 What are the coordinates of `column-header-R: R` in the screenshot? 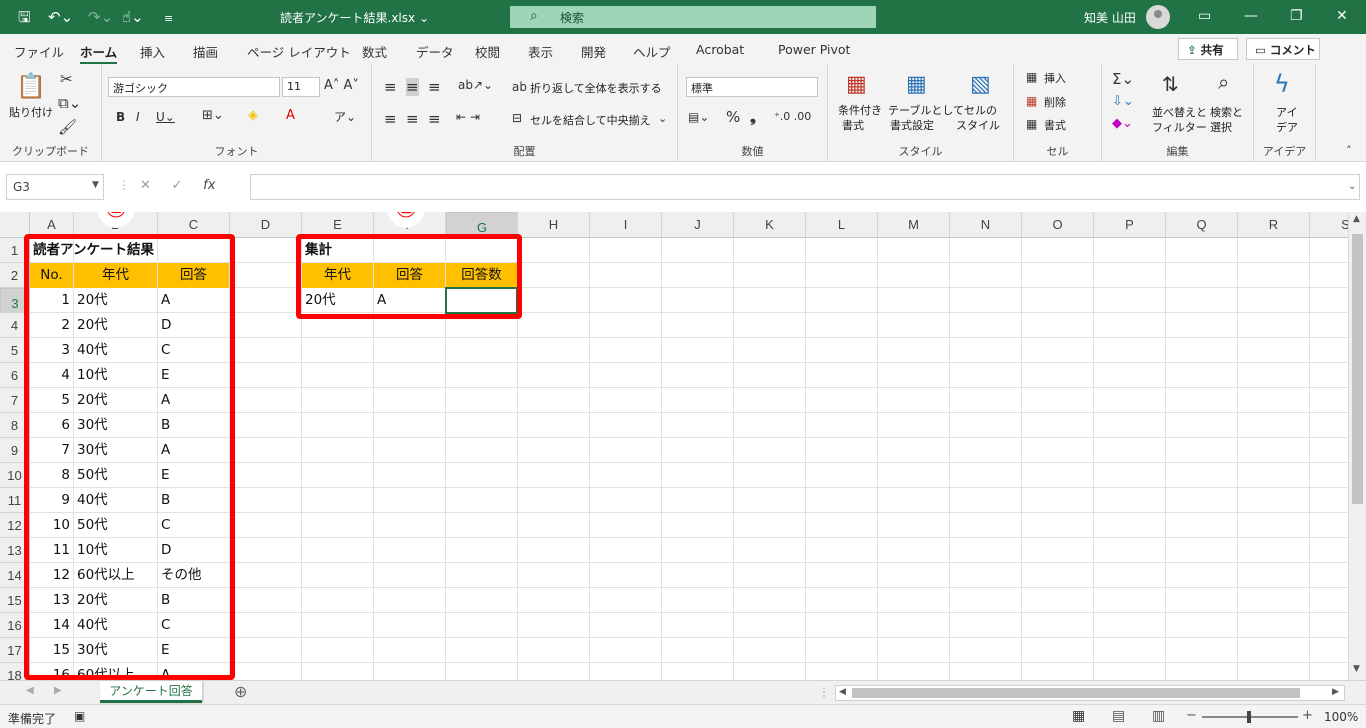 It's located at (1274, 225).